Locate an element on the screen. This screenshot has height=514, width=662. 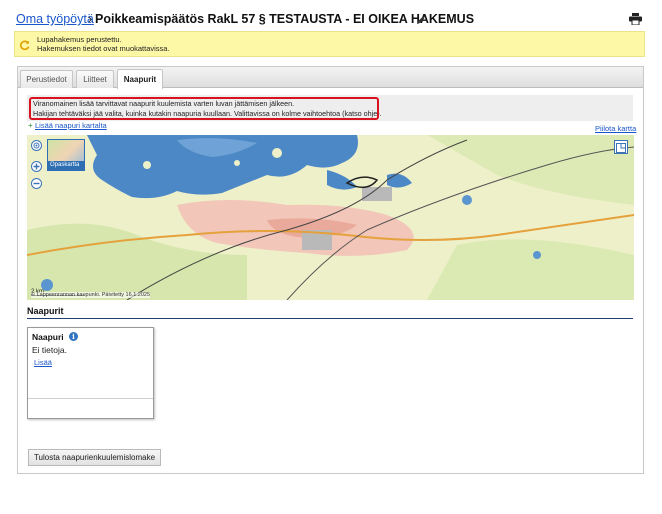
refresh-icon is located at coordinates (24, 47).